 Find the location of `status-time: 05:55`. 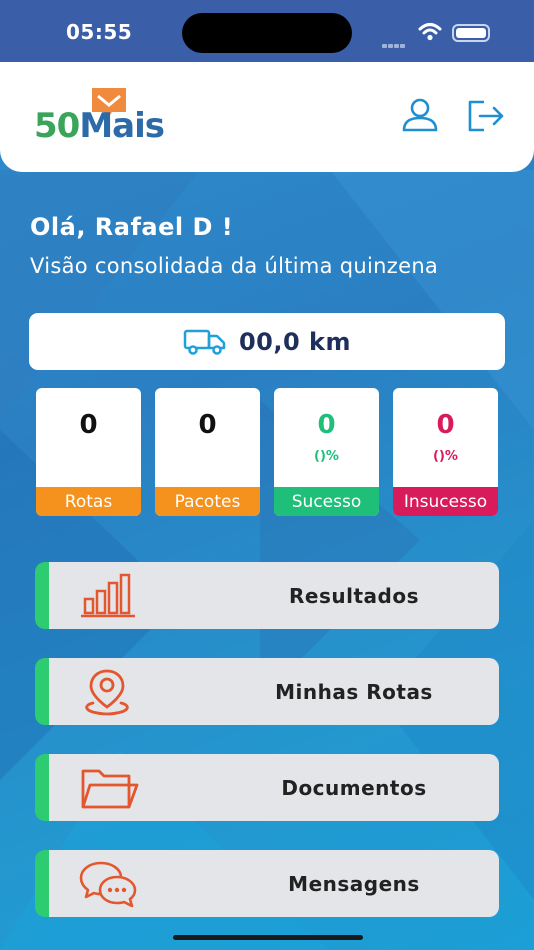

status-time: 05:55 is located at coordinates (99, 32).